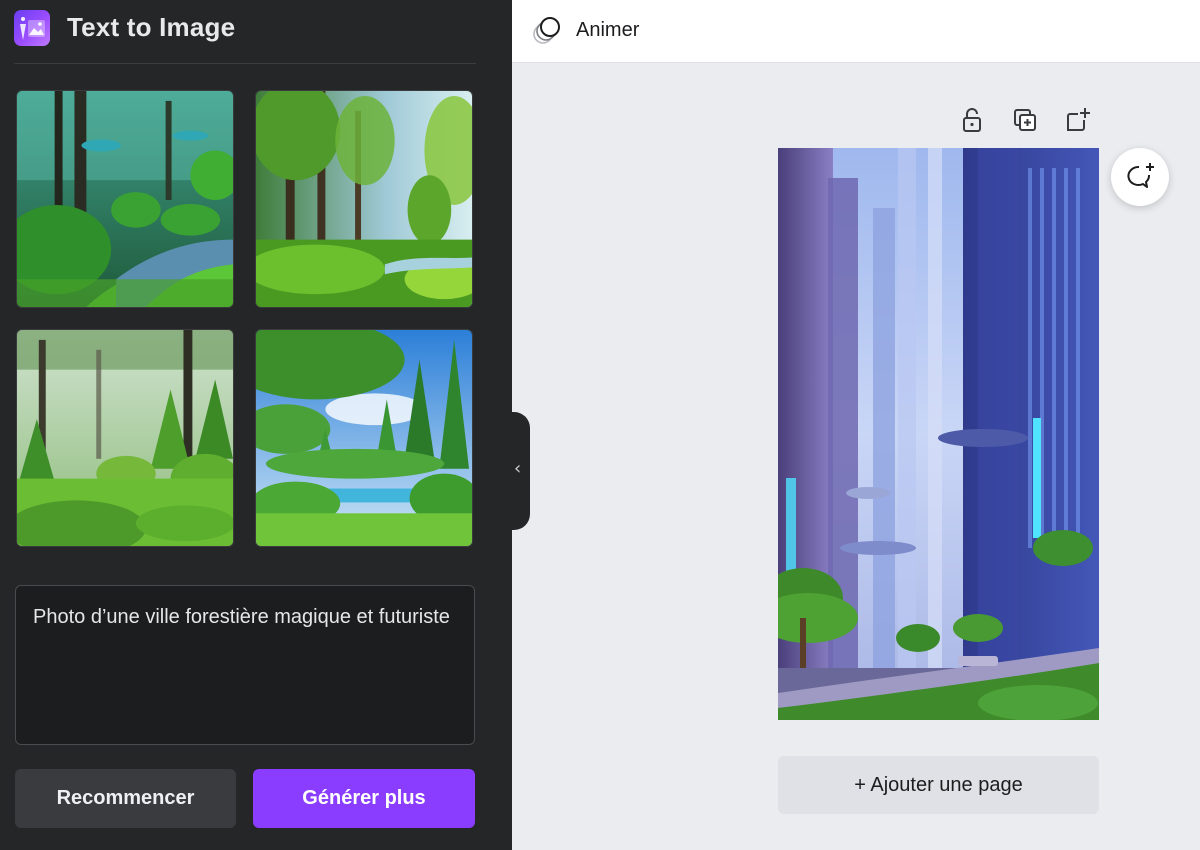 Image resolution: width=1200 pixels, height=850 pixels. I want to click on lock-icon, so click(972, 120).